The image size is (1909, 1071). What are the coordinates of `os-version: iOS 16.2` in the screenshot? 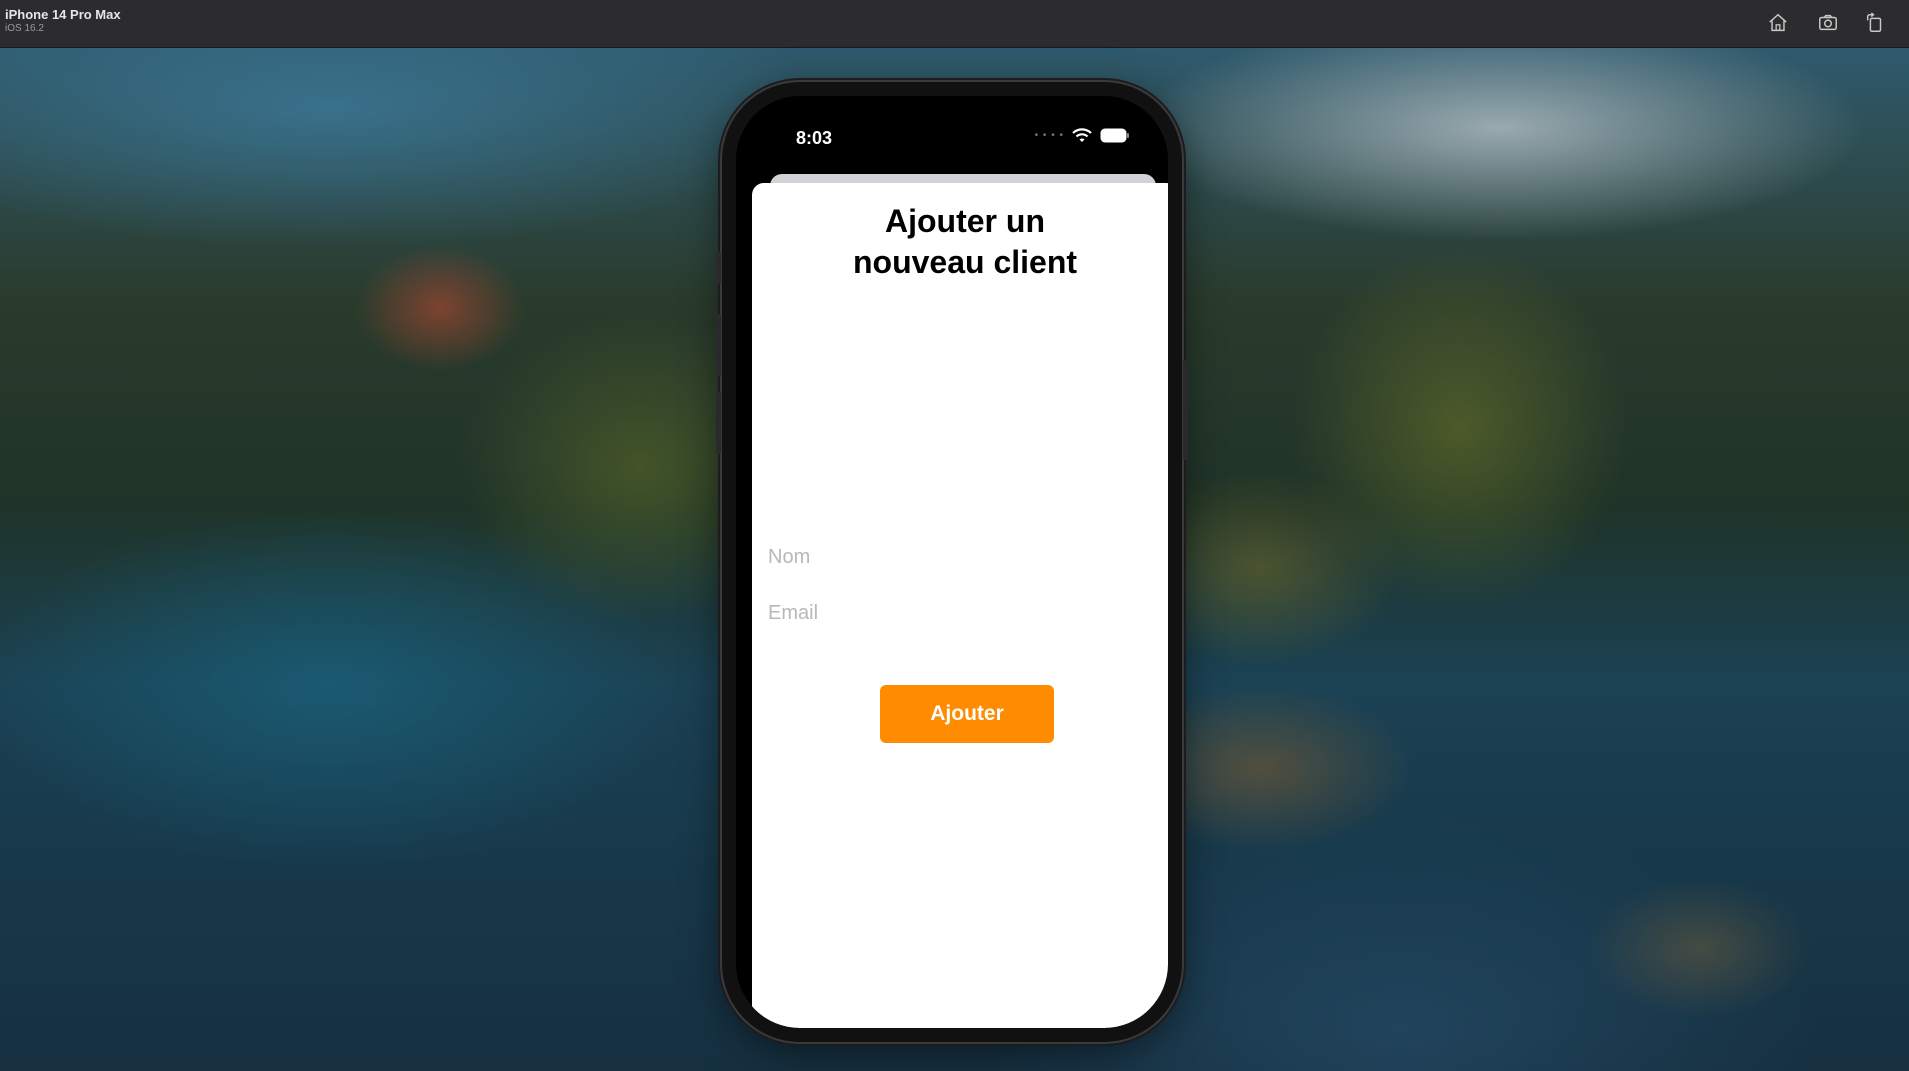 It's located at (24, 28).